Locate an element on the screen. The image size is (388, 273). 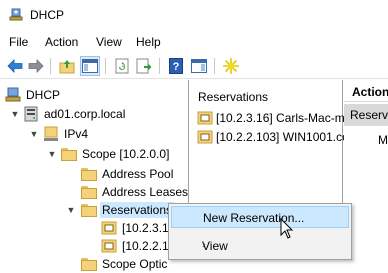
tree-item-scope: Scope [10.2.0.0] is located at coordinates (116, 154).